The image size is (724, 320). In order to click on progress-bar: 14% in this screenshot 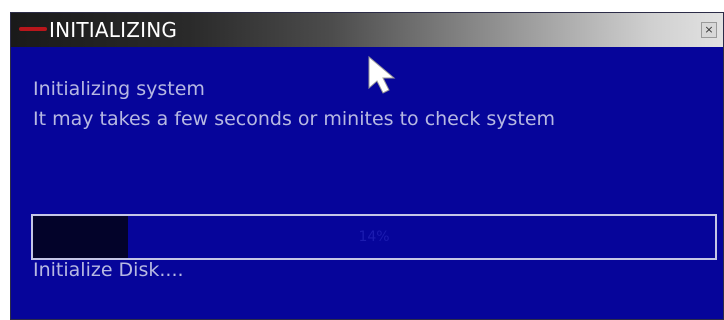, I will do `click(374, 237)`.